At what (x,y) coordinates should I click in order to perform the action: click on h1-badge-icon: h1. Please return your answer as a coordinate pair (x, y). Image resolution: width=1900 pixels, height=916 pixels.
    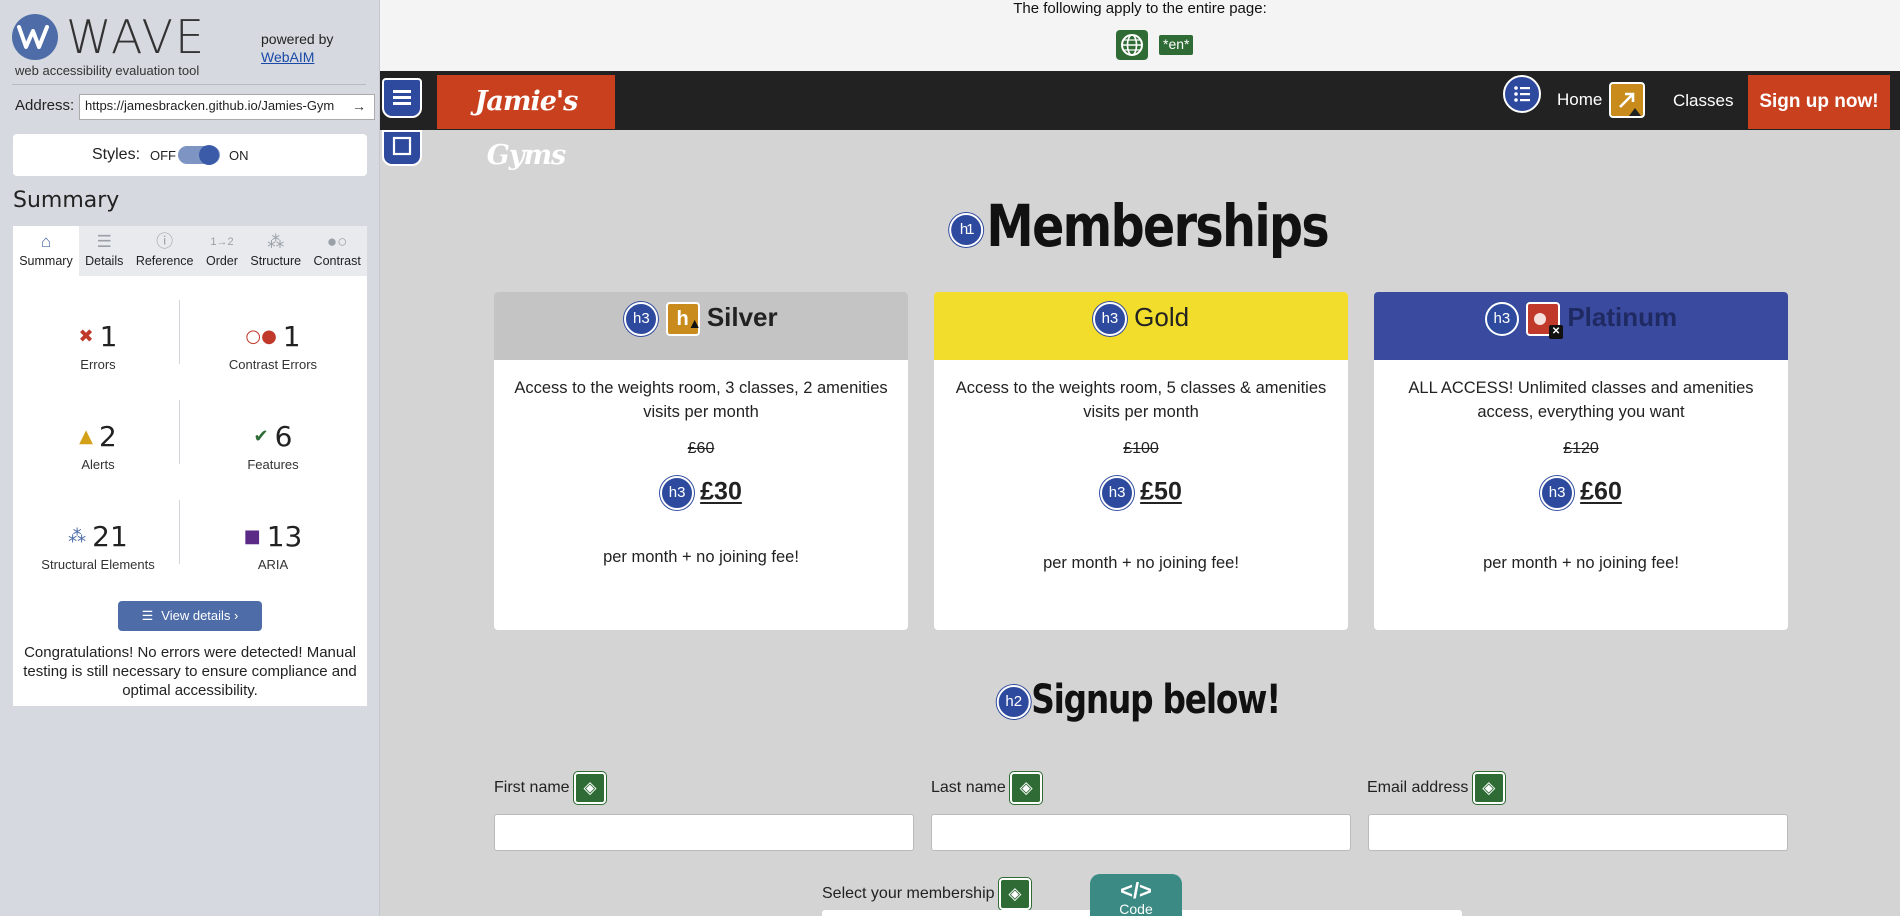
    Looking at the image, I should click on (965, 229).